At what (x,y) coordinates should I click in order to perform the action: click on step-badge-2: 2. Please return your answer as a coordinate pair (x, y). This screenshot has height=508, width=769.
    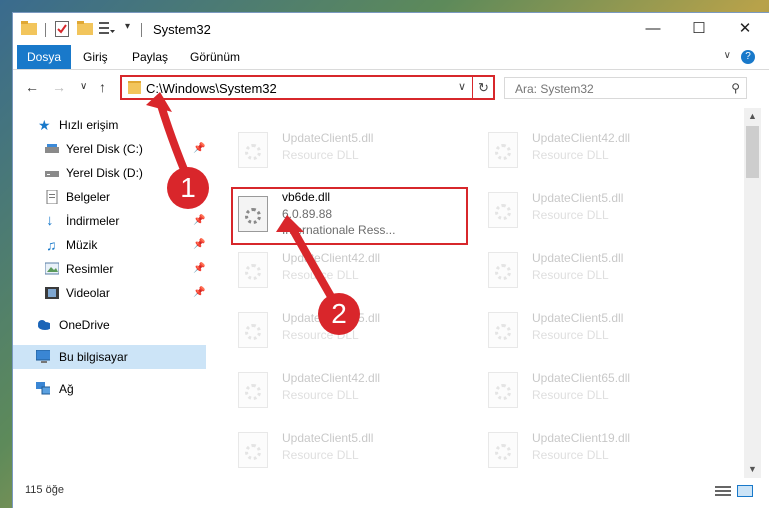
    Looking at the image, I should click on (339, 314).